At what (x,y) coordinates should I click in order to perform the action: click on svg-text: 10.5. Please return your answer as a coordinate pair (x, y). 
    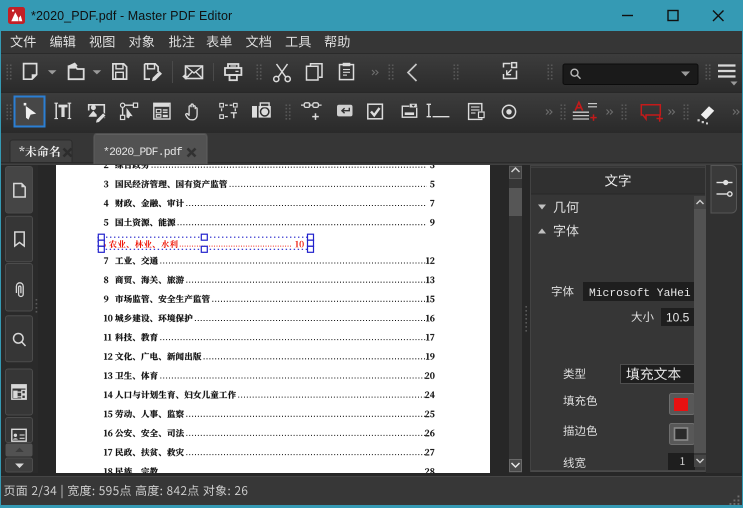
    Looking at the image, I should click on (678, 318).